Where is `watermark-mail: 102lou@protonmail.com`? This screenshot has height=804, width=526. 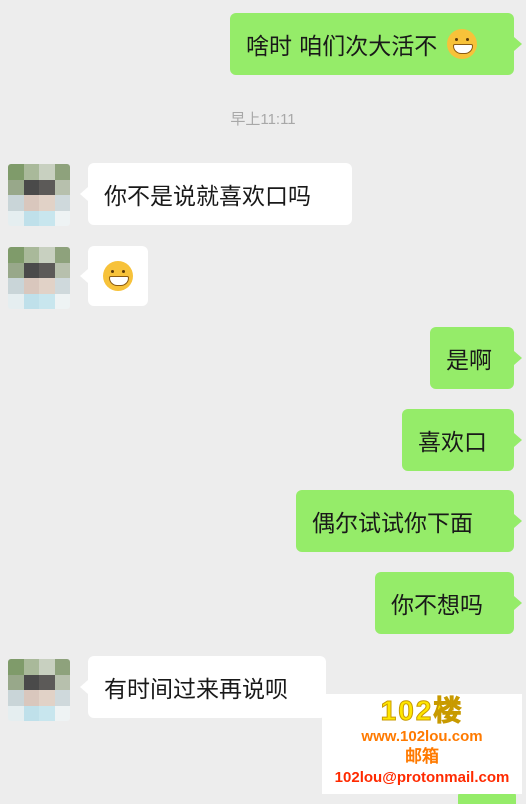
watermark-mail: 102lou@protonmail.com is located at coordinates (422, 777).